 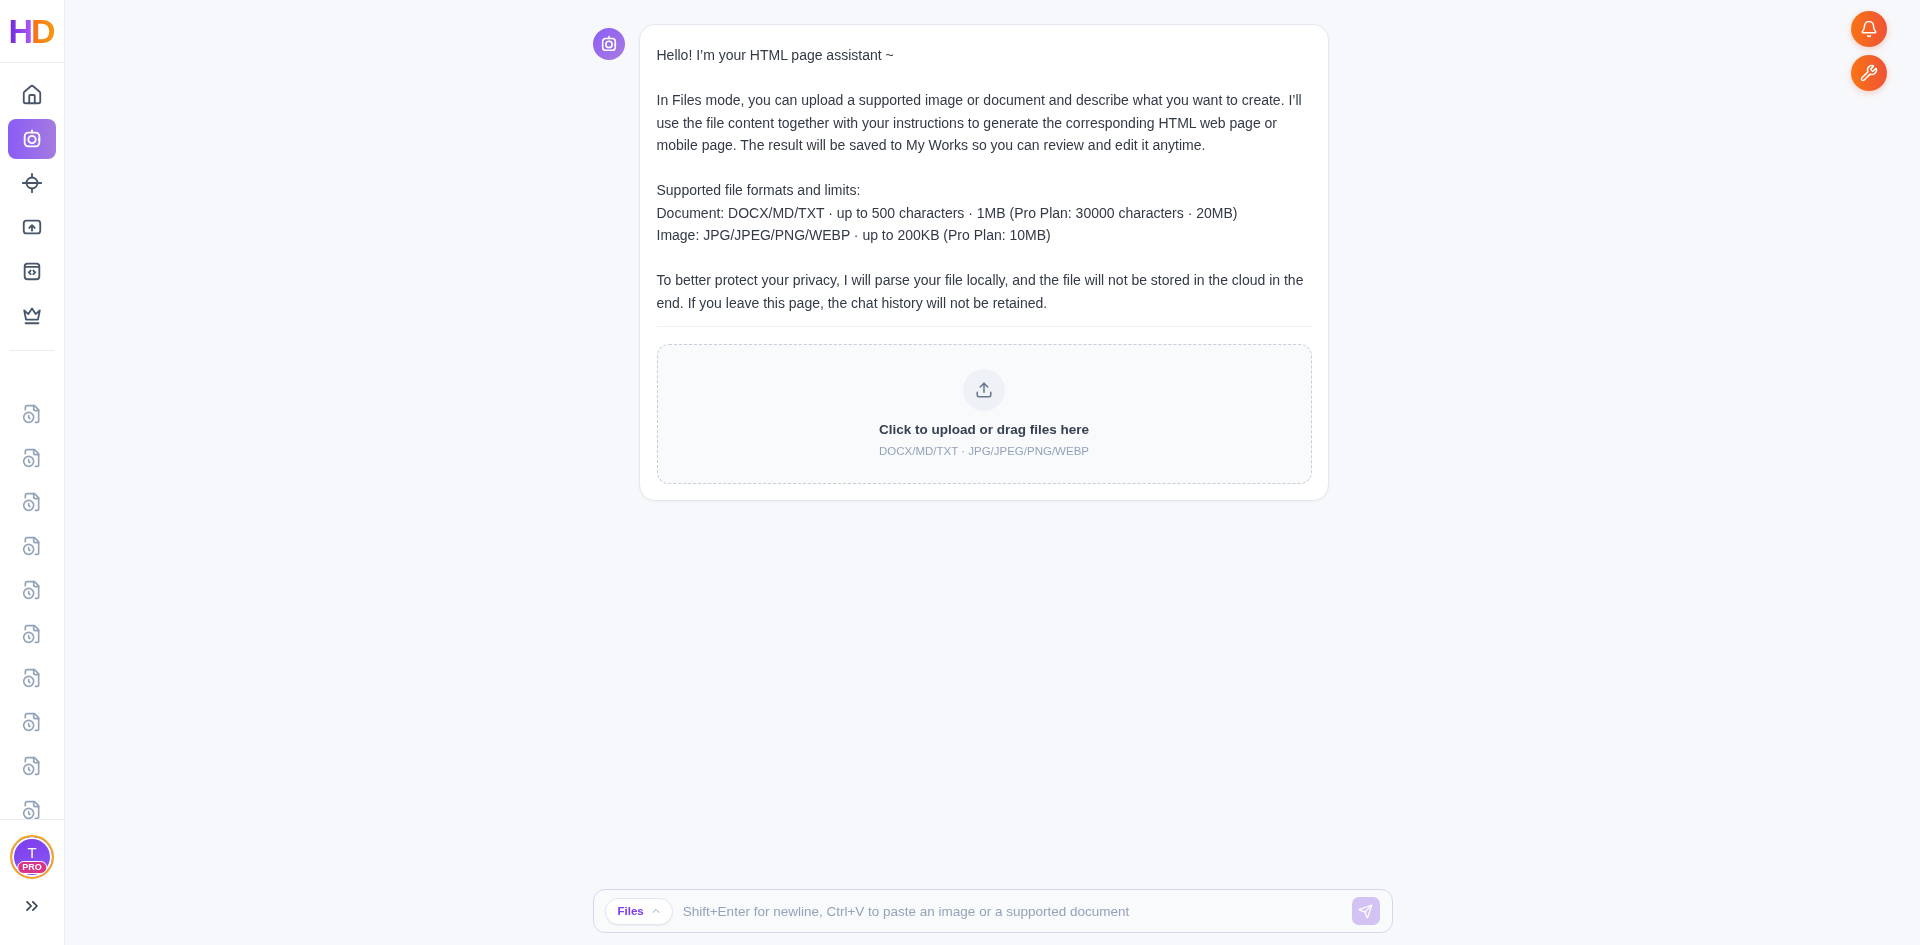 What do you see at coordinates (759, 190) in the screenshot?
I see `message-text: Supported file formats and limits:` at bounding box center [759, 190].